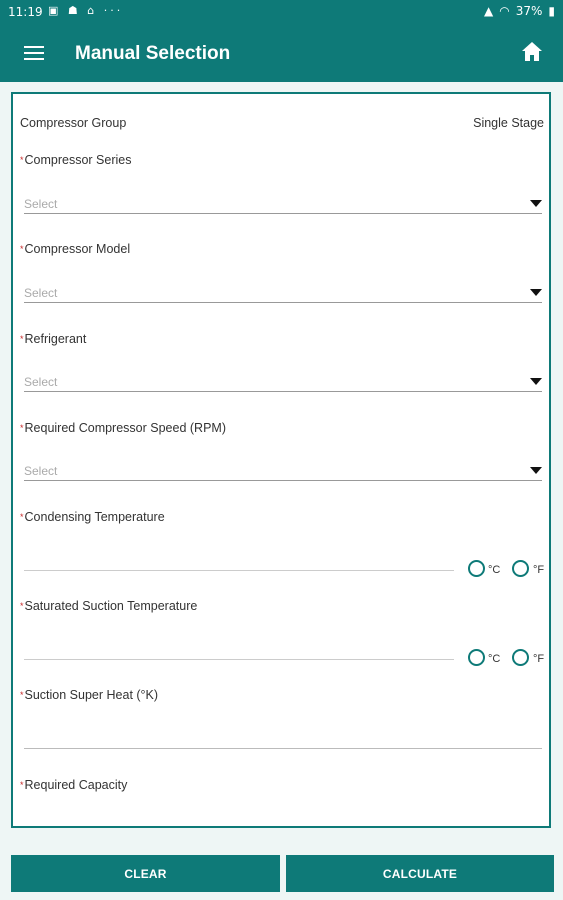 This screenshot has width=563, height=900. Describe the element at coordinates (520, 657) in the screenshot. I see `suction-fahrenheit-radio` at that location.